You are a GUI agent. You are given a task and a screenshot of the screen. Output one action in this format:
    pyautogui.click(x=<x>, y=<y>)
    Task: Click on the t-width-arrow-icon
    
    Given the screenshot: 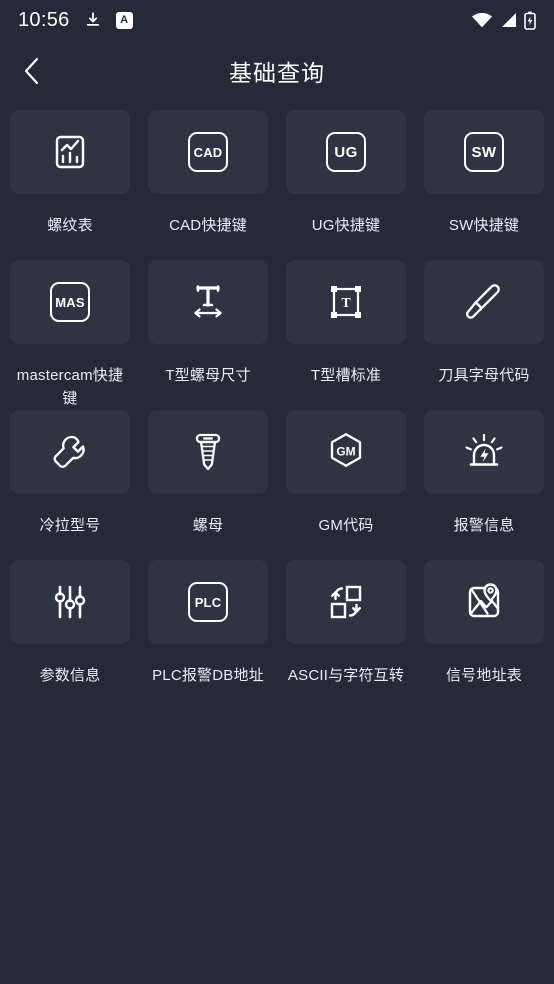 What is the action you would take?
    pyautogui.click(x=208, y=302)
    